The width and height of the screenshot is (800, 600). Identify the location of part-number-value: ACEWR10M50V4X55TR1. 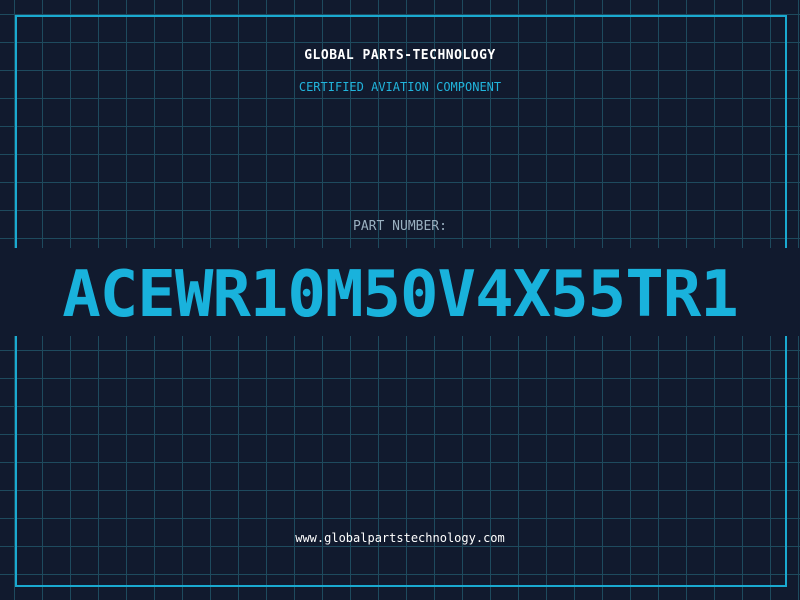
(400, 295).